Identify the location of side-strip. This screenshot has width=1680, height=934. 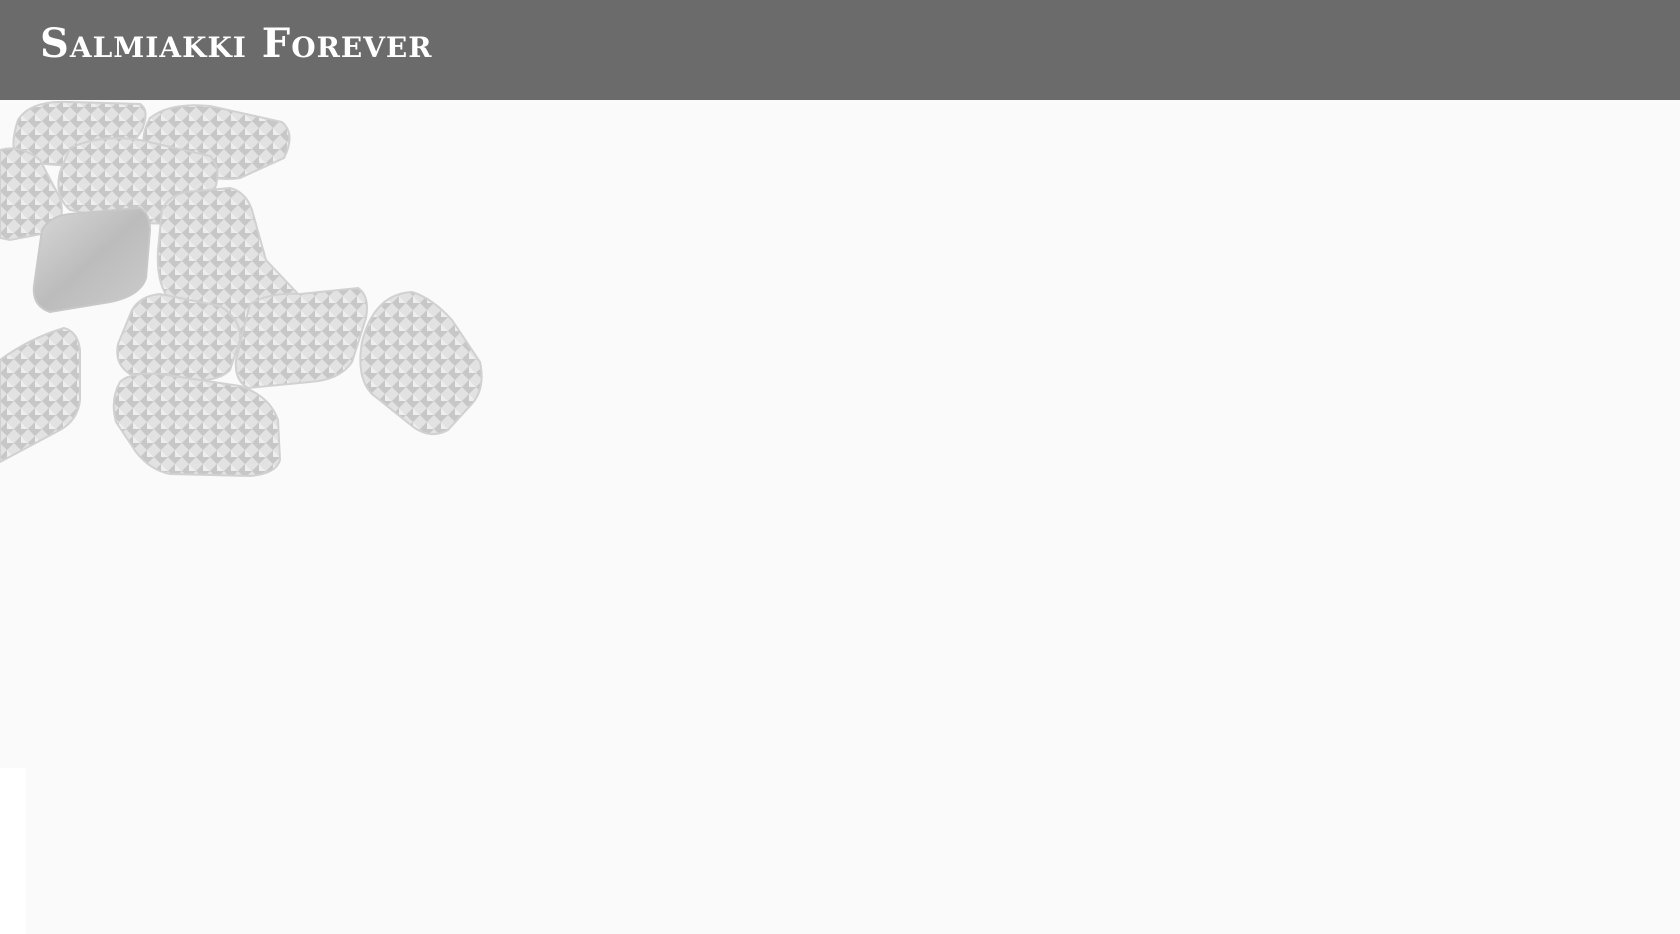
(13, 851).